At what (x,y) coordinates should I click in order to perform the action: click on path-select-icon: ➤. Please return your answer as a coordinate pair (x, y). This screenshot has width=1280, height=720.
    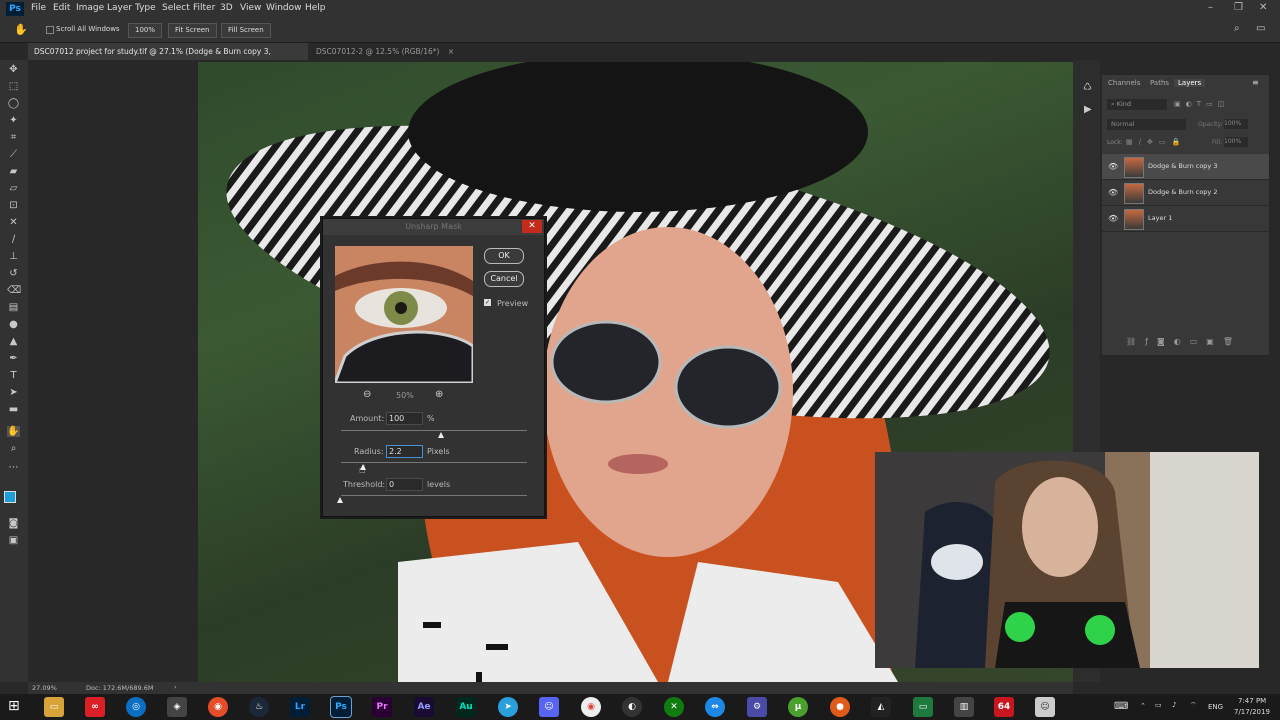
    Looking at the image, I should click on (13, 392).